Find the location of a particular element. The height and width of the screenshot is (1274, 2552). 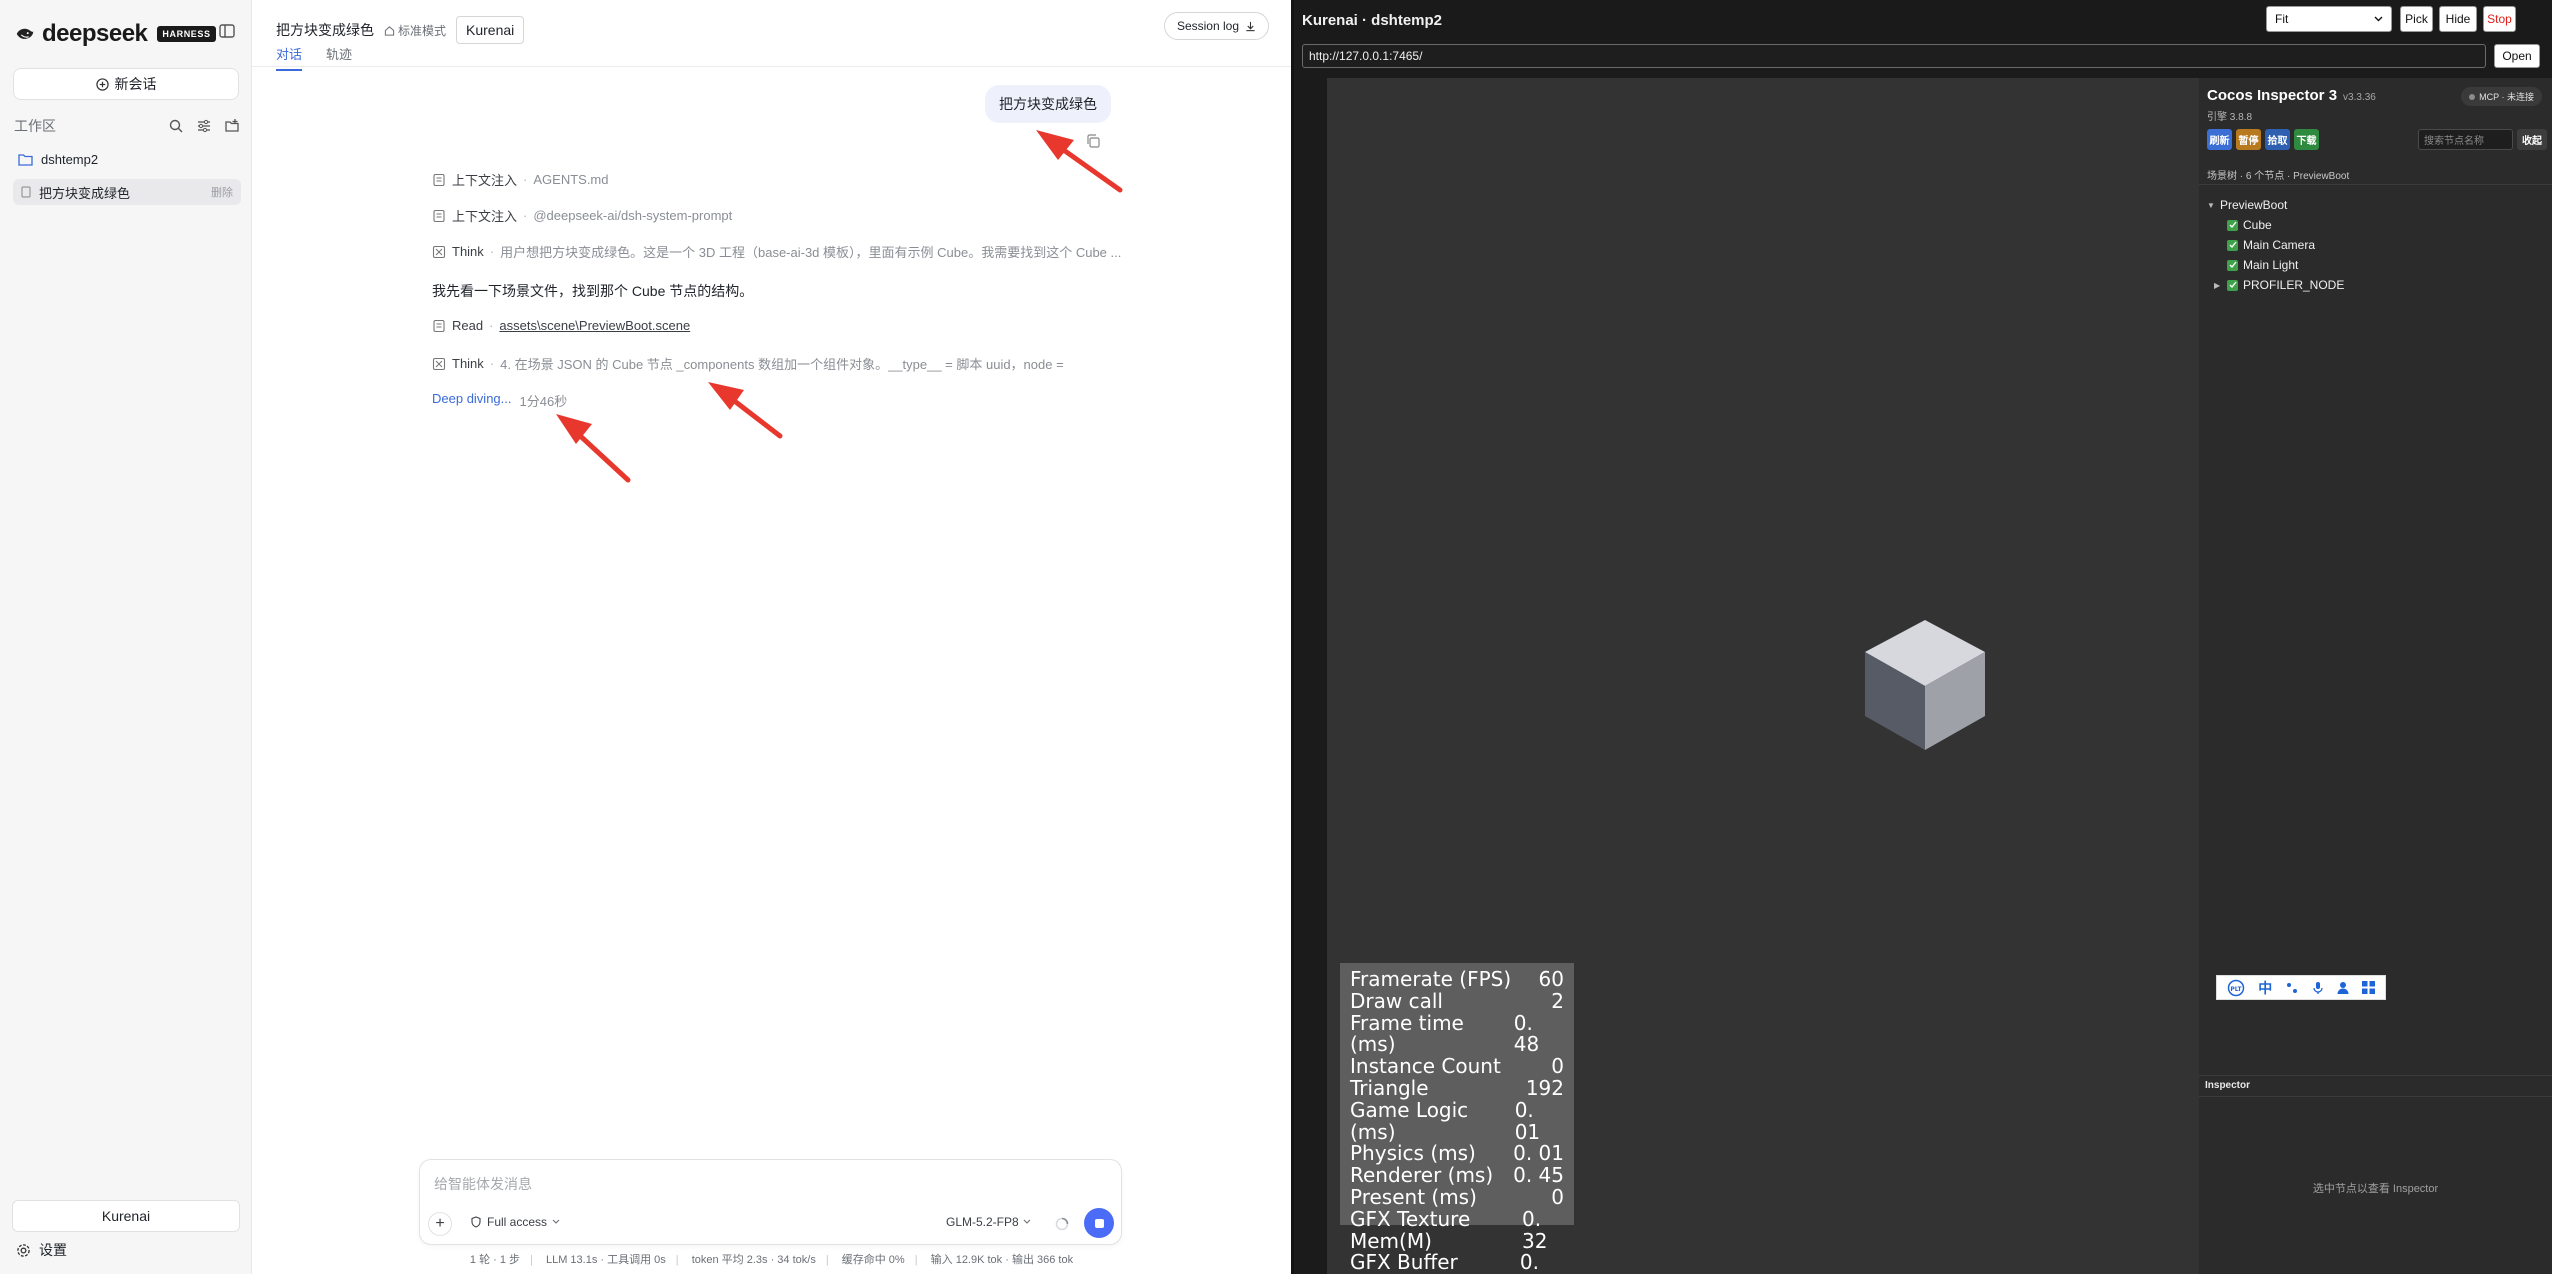

step-kind: 上下文注入 is located at coordinates (485, 180).